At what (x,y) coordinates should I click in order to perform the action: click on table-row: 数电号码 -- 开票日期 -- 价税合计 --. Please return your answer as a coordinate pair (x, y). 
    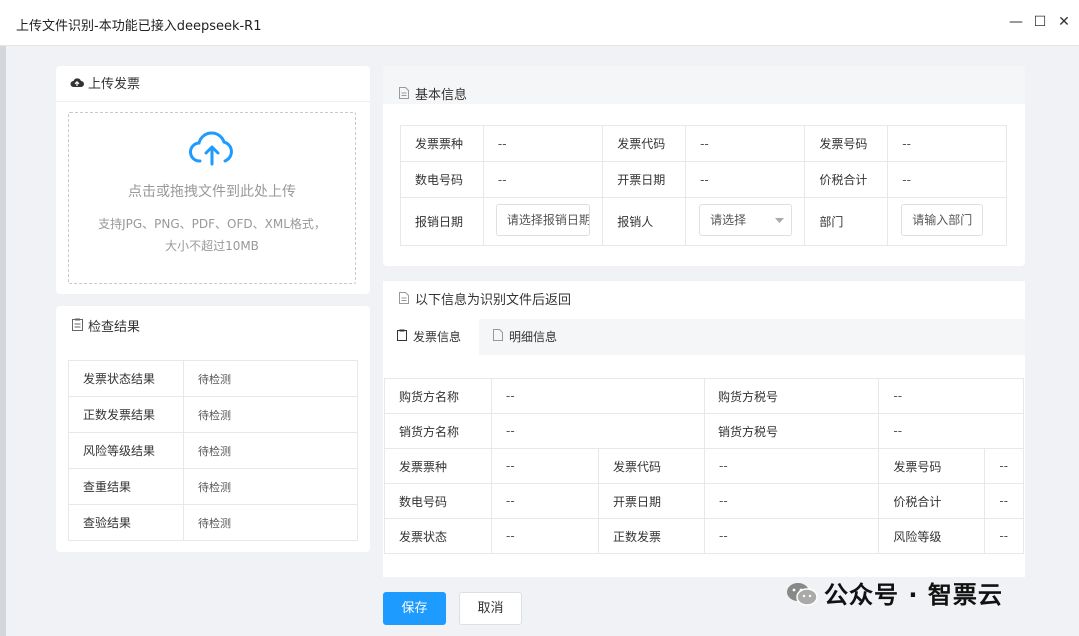
    Looking at the image, I should click on (704, 501).